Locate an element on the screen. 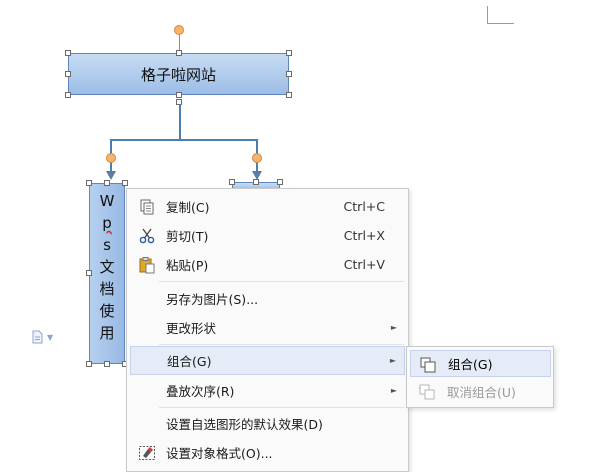  child-node-char: W is located at coordinates (107, 201).